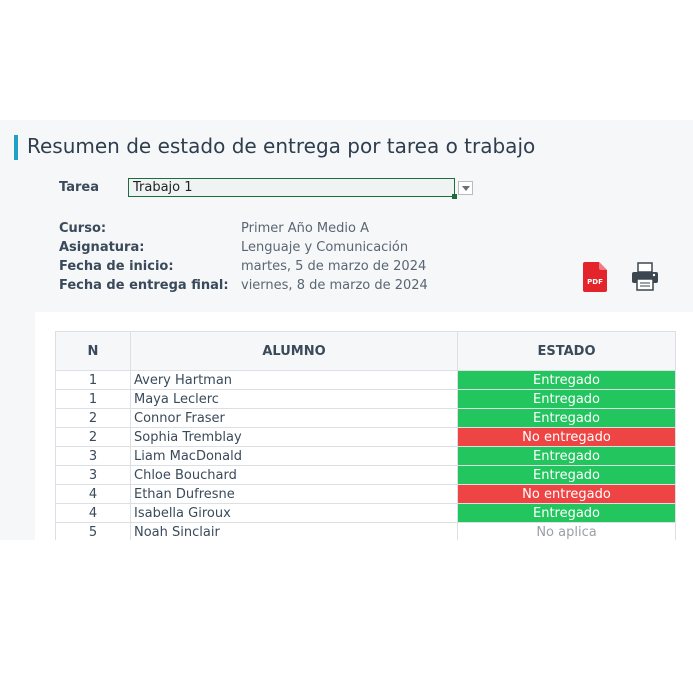 The width and height of the screenshot is (693, 693). What do you see at coordinates (566, 532) in the screenshot?
I see `status-badge: No aplica` at bounding box center [566, 532].